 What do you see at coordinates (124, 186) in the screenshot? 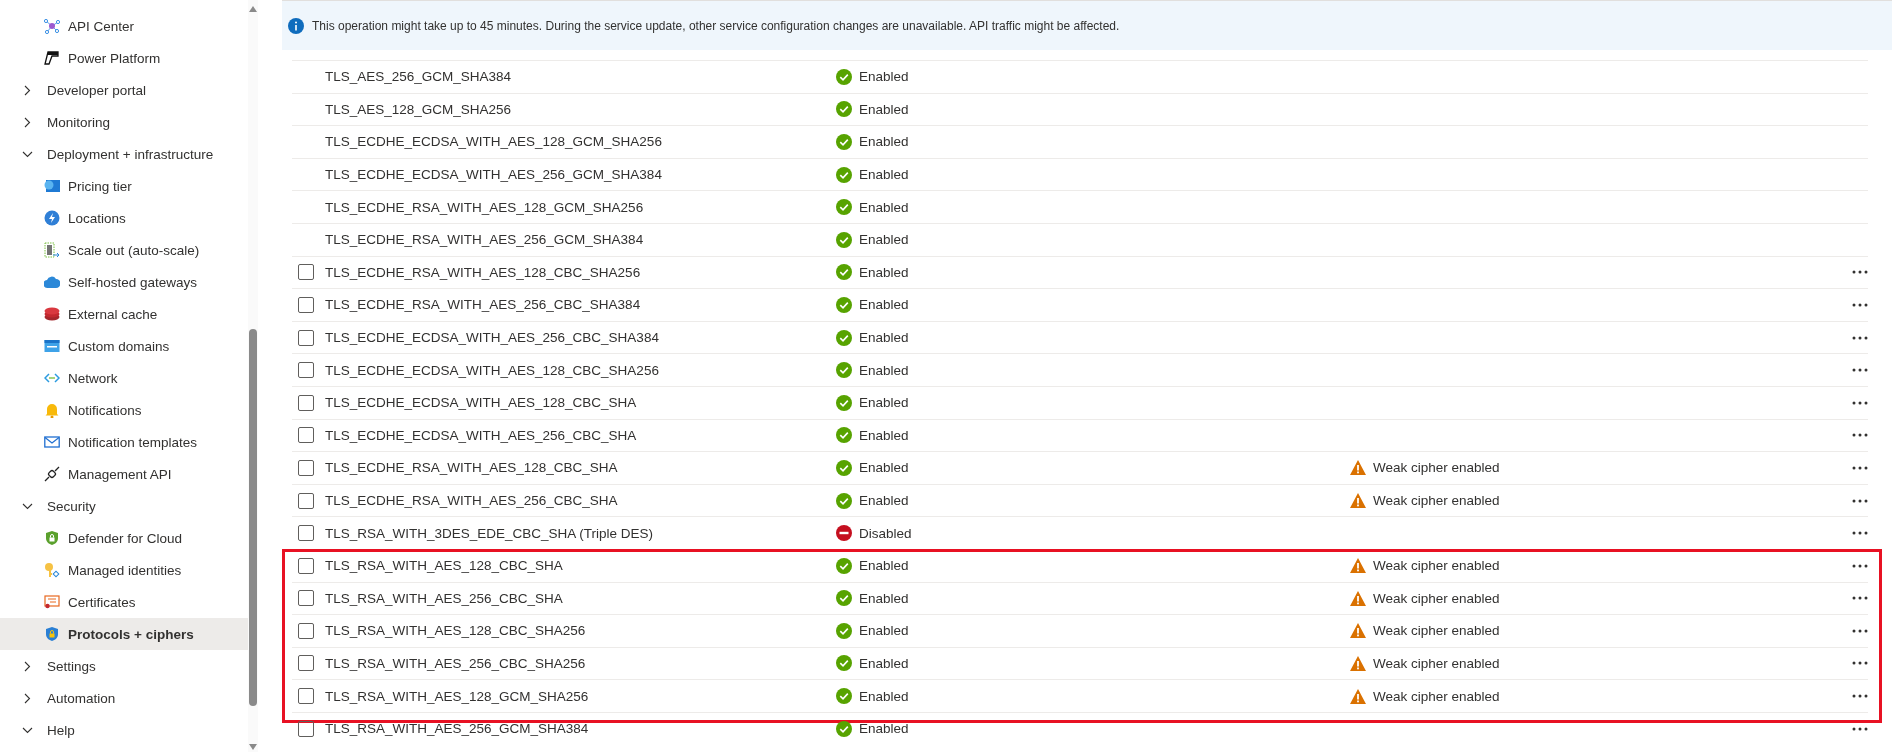
I see `nav-item: Pricing tier` at bounding box center [124, 186].